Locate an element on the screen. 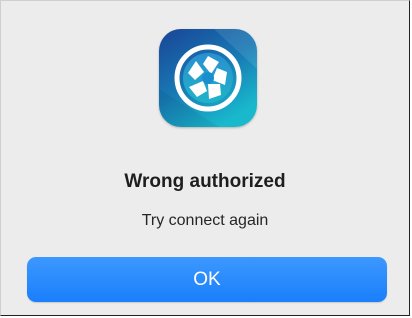 Image resolution: width=412 pixels, height=318 pixels. dialog-message: Try connect again is located at coordinates (205, 220).